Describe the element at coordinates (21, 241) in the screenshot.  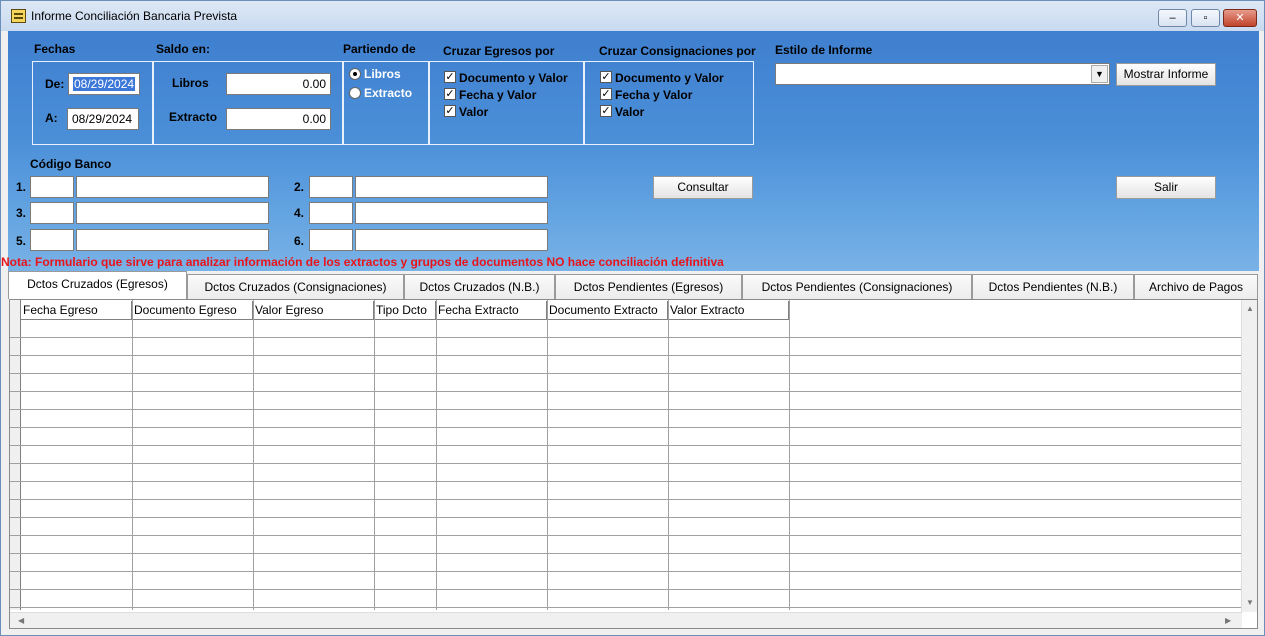
I see `banco-row-5-label: 5.` at that location.